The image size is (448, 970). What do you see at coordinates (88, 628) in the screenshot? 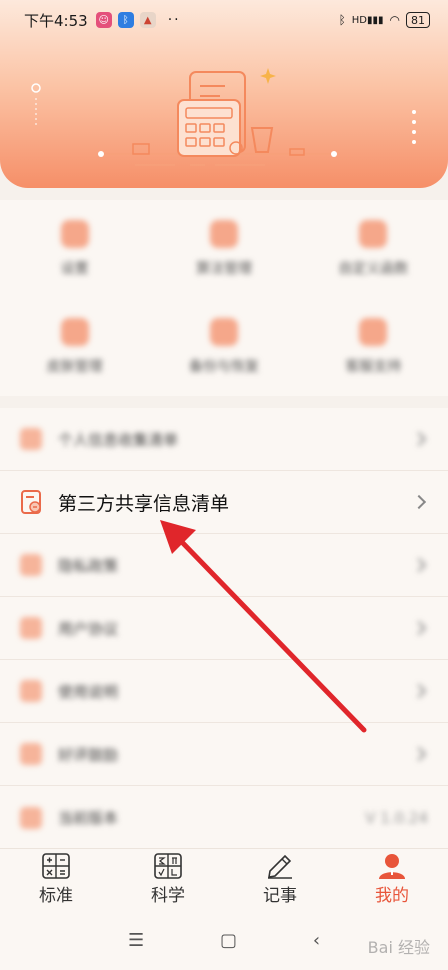
I see `list-item-label: 用户协议` at bounding box center [88, 628].